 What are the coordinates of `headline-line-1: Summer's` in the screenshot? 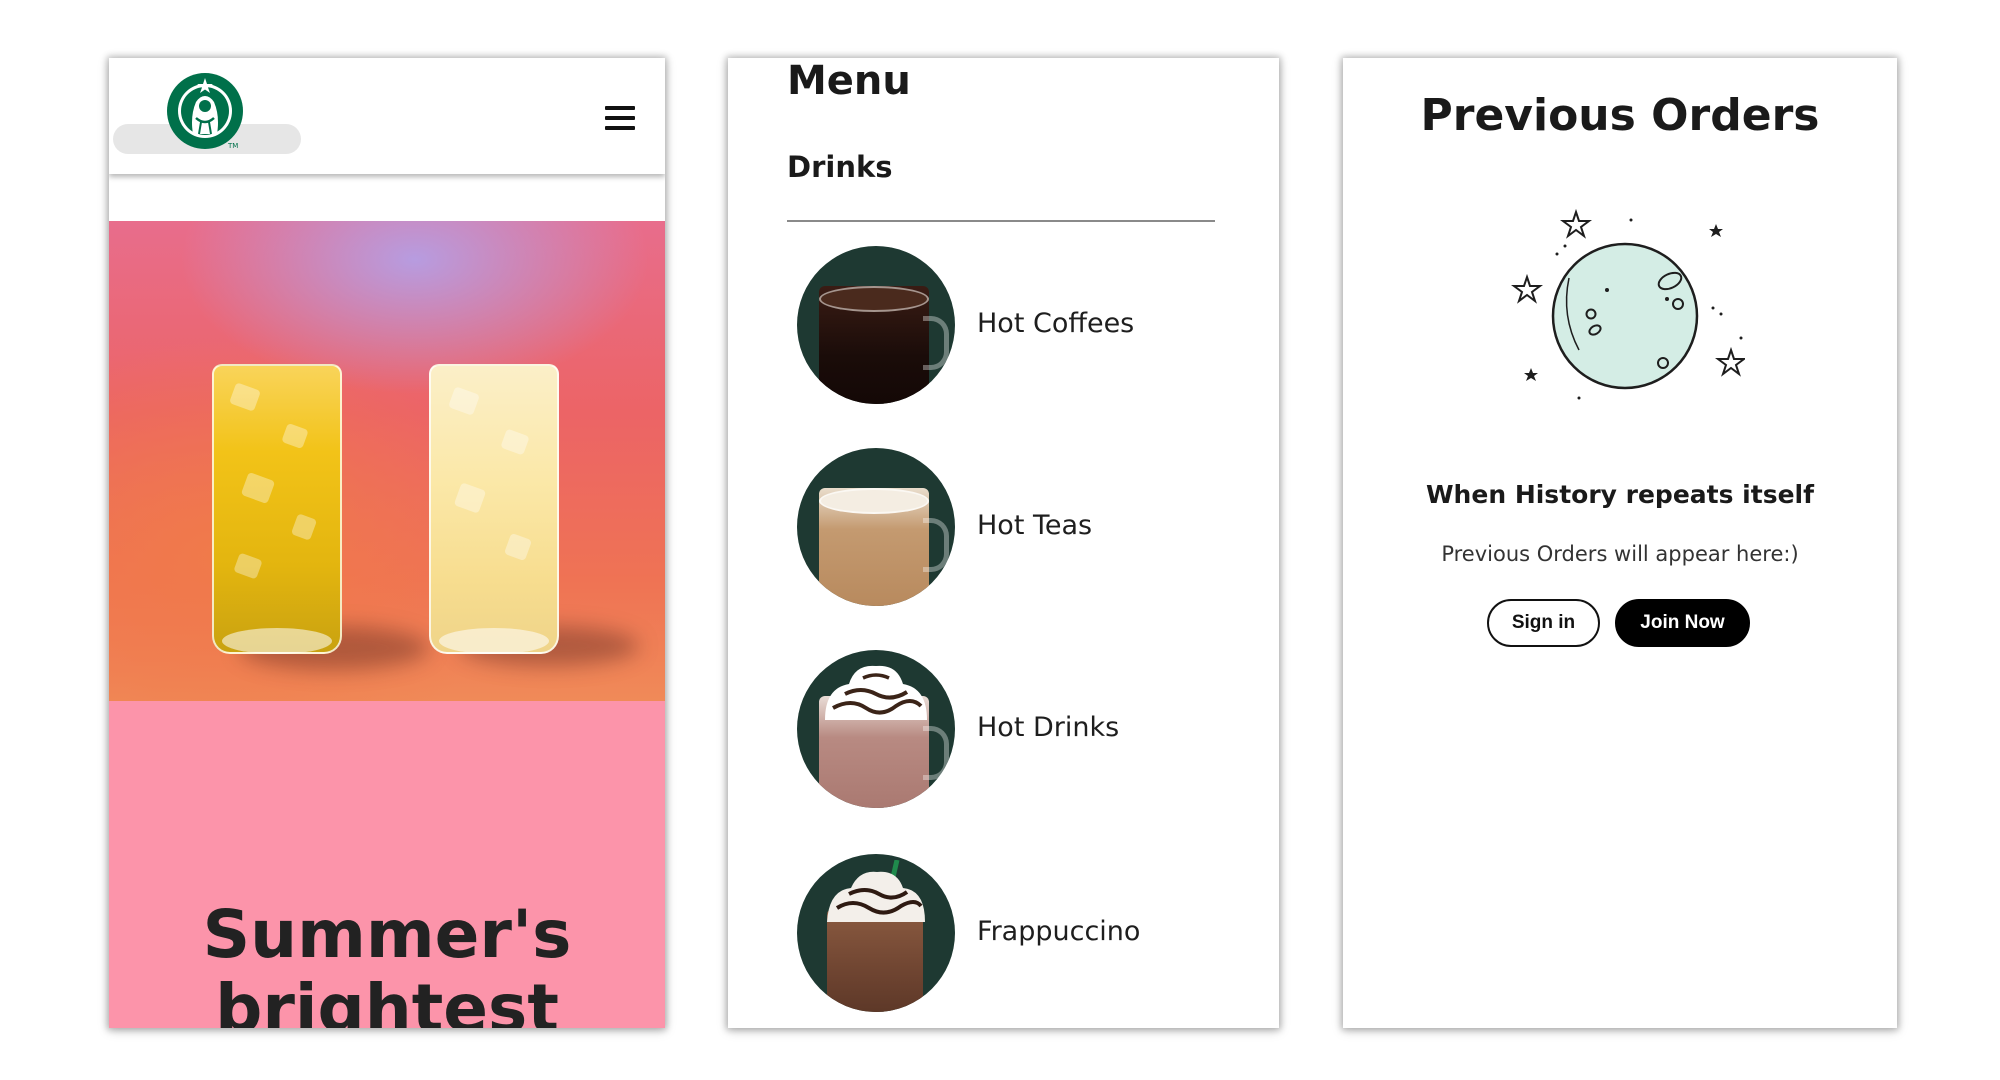 It's located at (387, 934).